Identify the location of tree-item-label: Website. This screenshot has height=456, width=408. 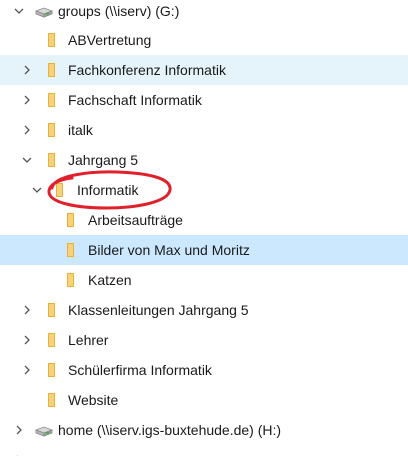
(93, 400).